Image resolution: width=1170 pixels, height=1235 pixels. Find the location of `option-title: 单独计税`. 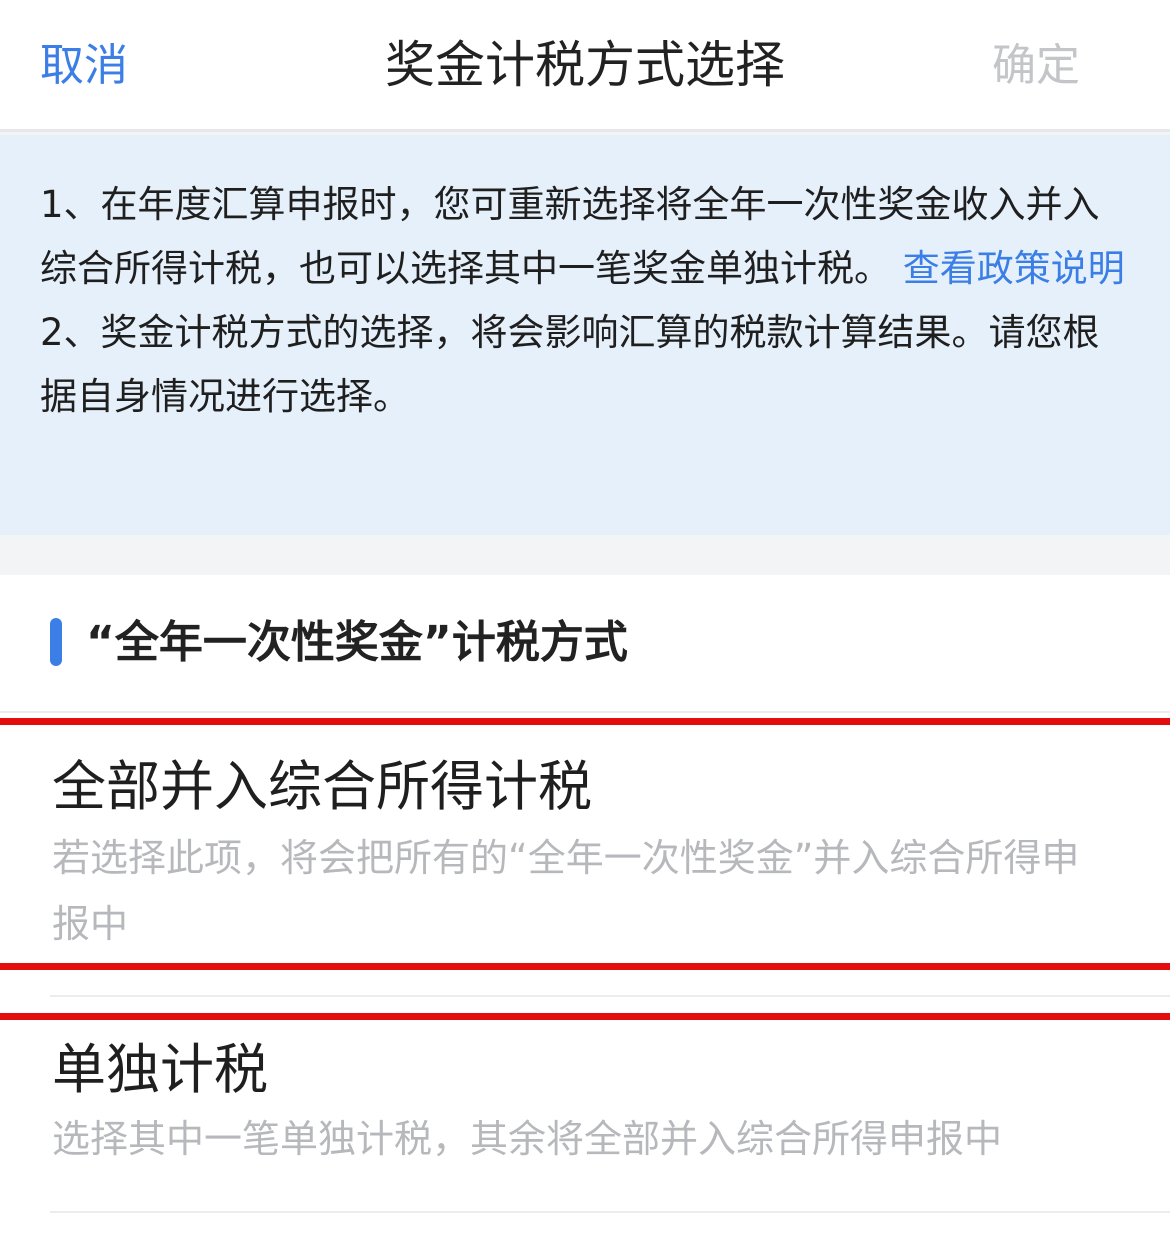

option-title: 单独计税 is located at coordinates (160, 1069).